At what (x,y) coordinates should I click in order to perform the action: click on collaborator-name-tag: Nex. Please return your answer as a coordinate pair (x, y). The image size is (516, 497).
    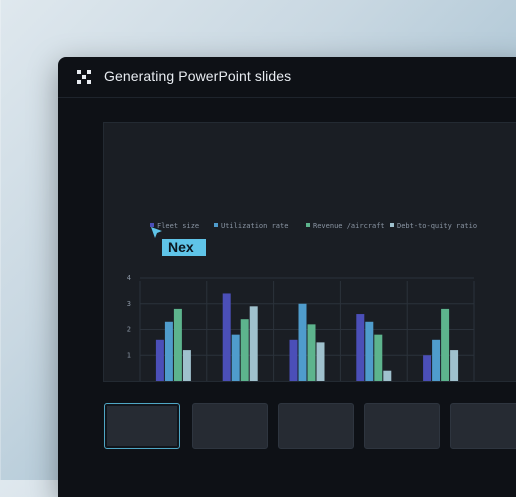
    Looking at the image, I should click on (184, 247).